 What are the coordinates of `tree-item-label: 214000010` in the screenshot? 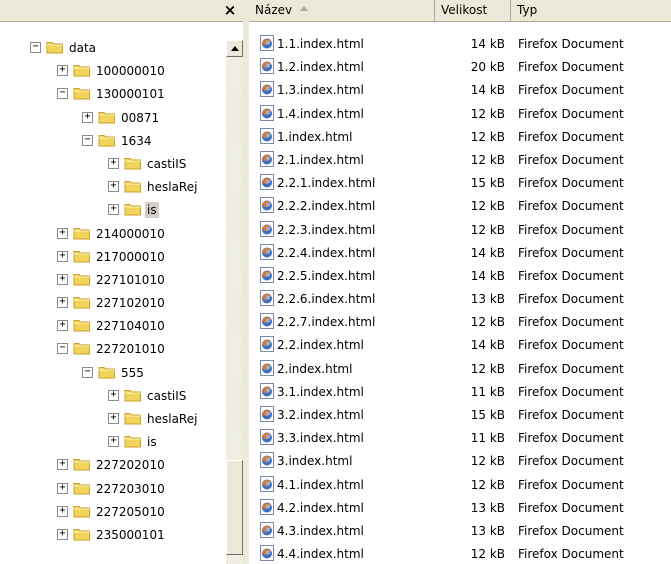 It's located at (130, 234).